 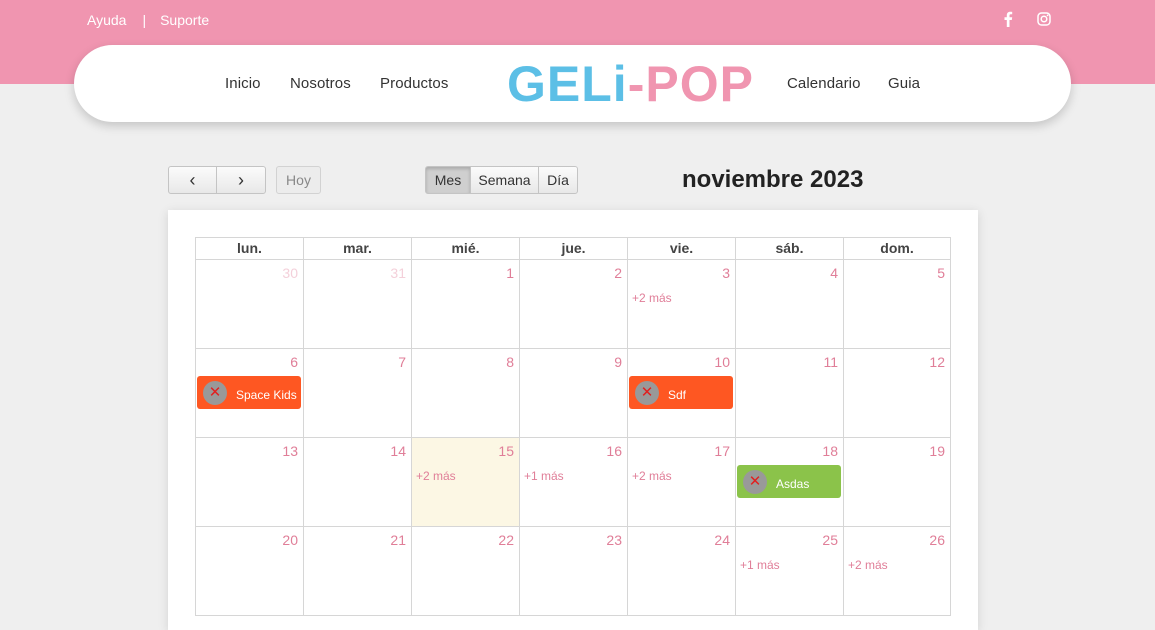 I want to click on day-cell: 20, so click(x=249, y=571).